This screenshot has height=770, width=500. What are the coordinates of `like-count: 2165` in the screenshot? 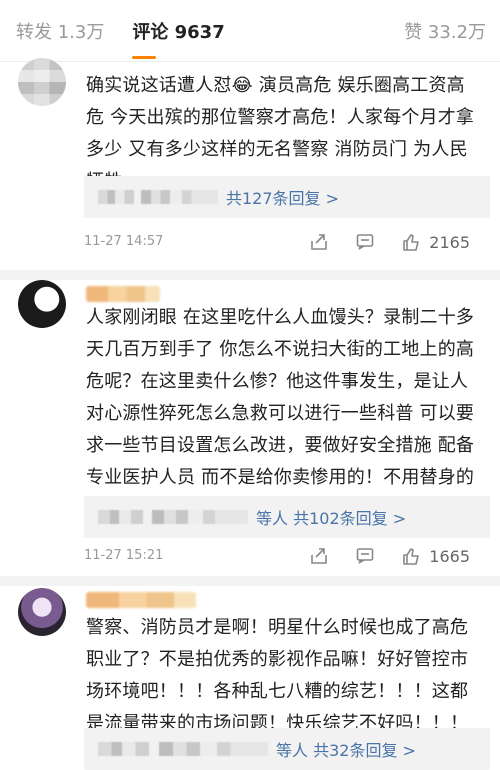 It's located at (449, 242).